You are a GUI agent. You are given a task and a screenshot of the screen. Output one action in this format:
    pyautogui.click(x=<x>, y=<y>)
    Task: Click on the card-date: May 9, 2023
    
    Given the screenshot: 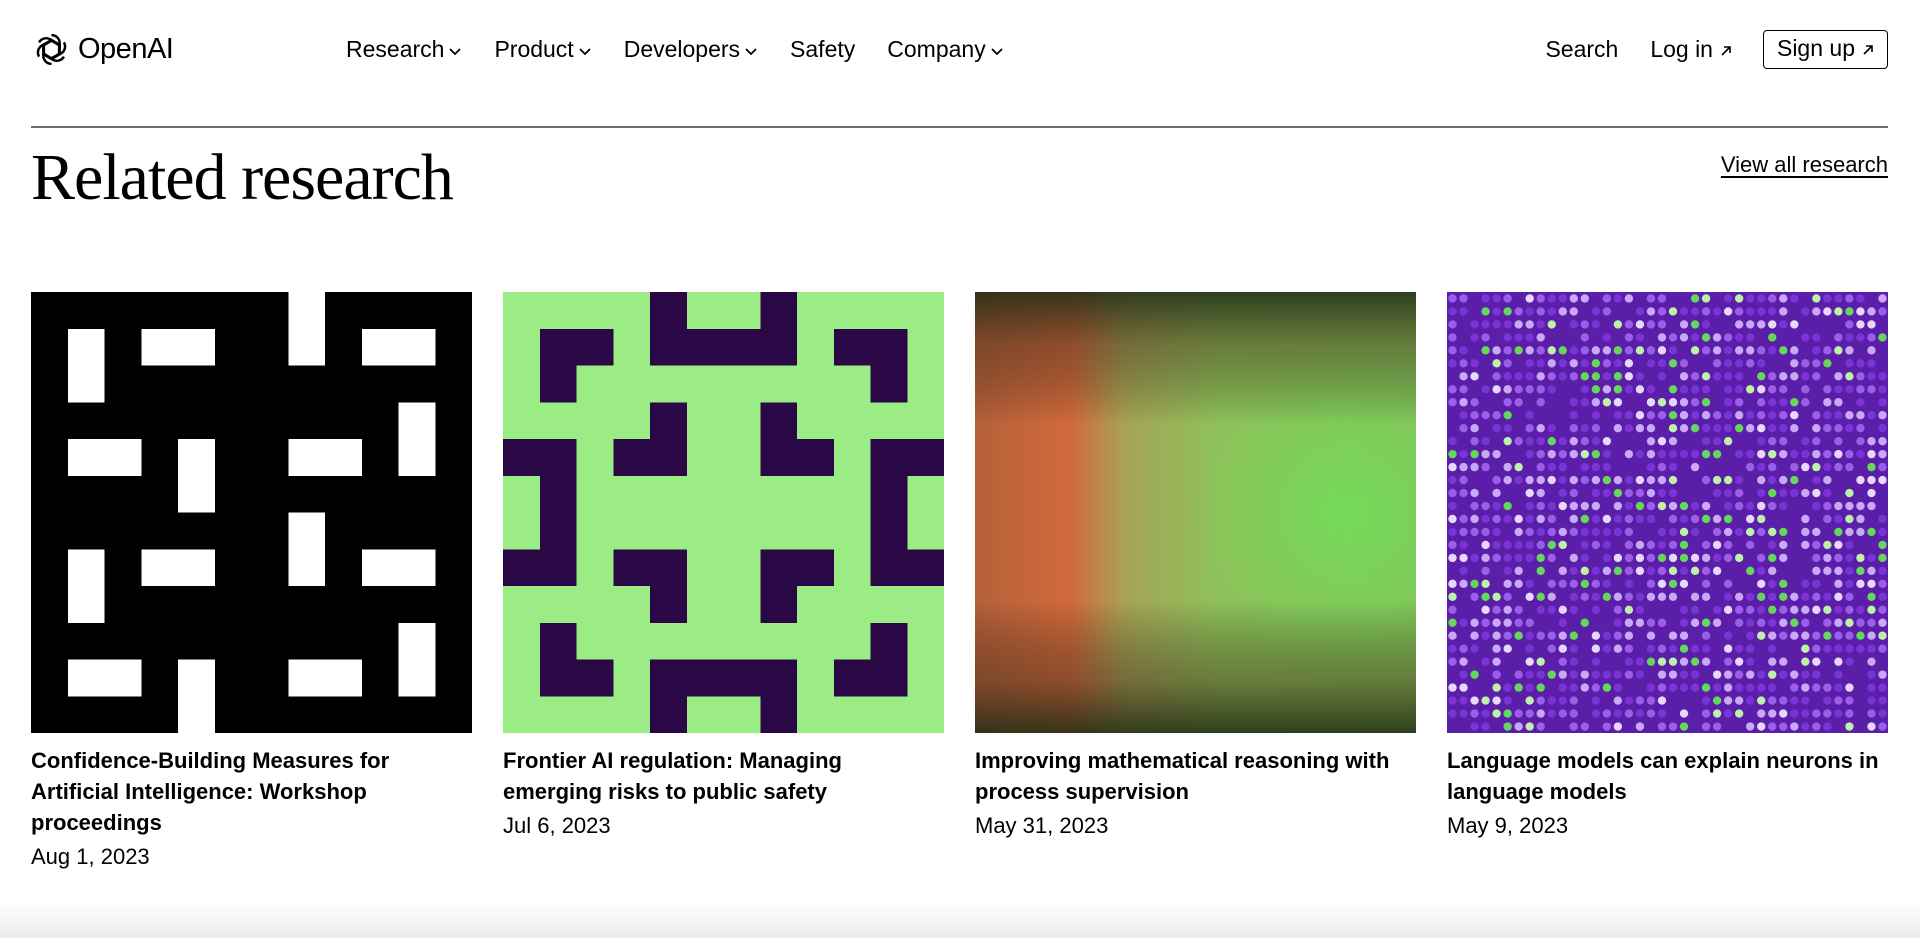 What is the action you would take?
    pyautogui.click(x=1508, y=825)
    